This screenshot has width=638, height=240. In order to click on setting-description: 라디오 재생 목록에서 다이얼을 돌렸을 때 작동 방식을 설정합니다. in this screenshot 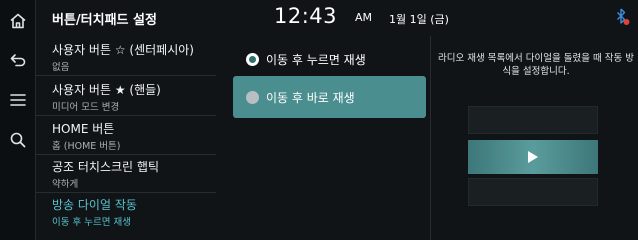, I will do `click(536, 65)`.